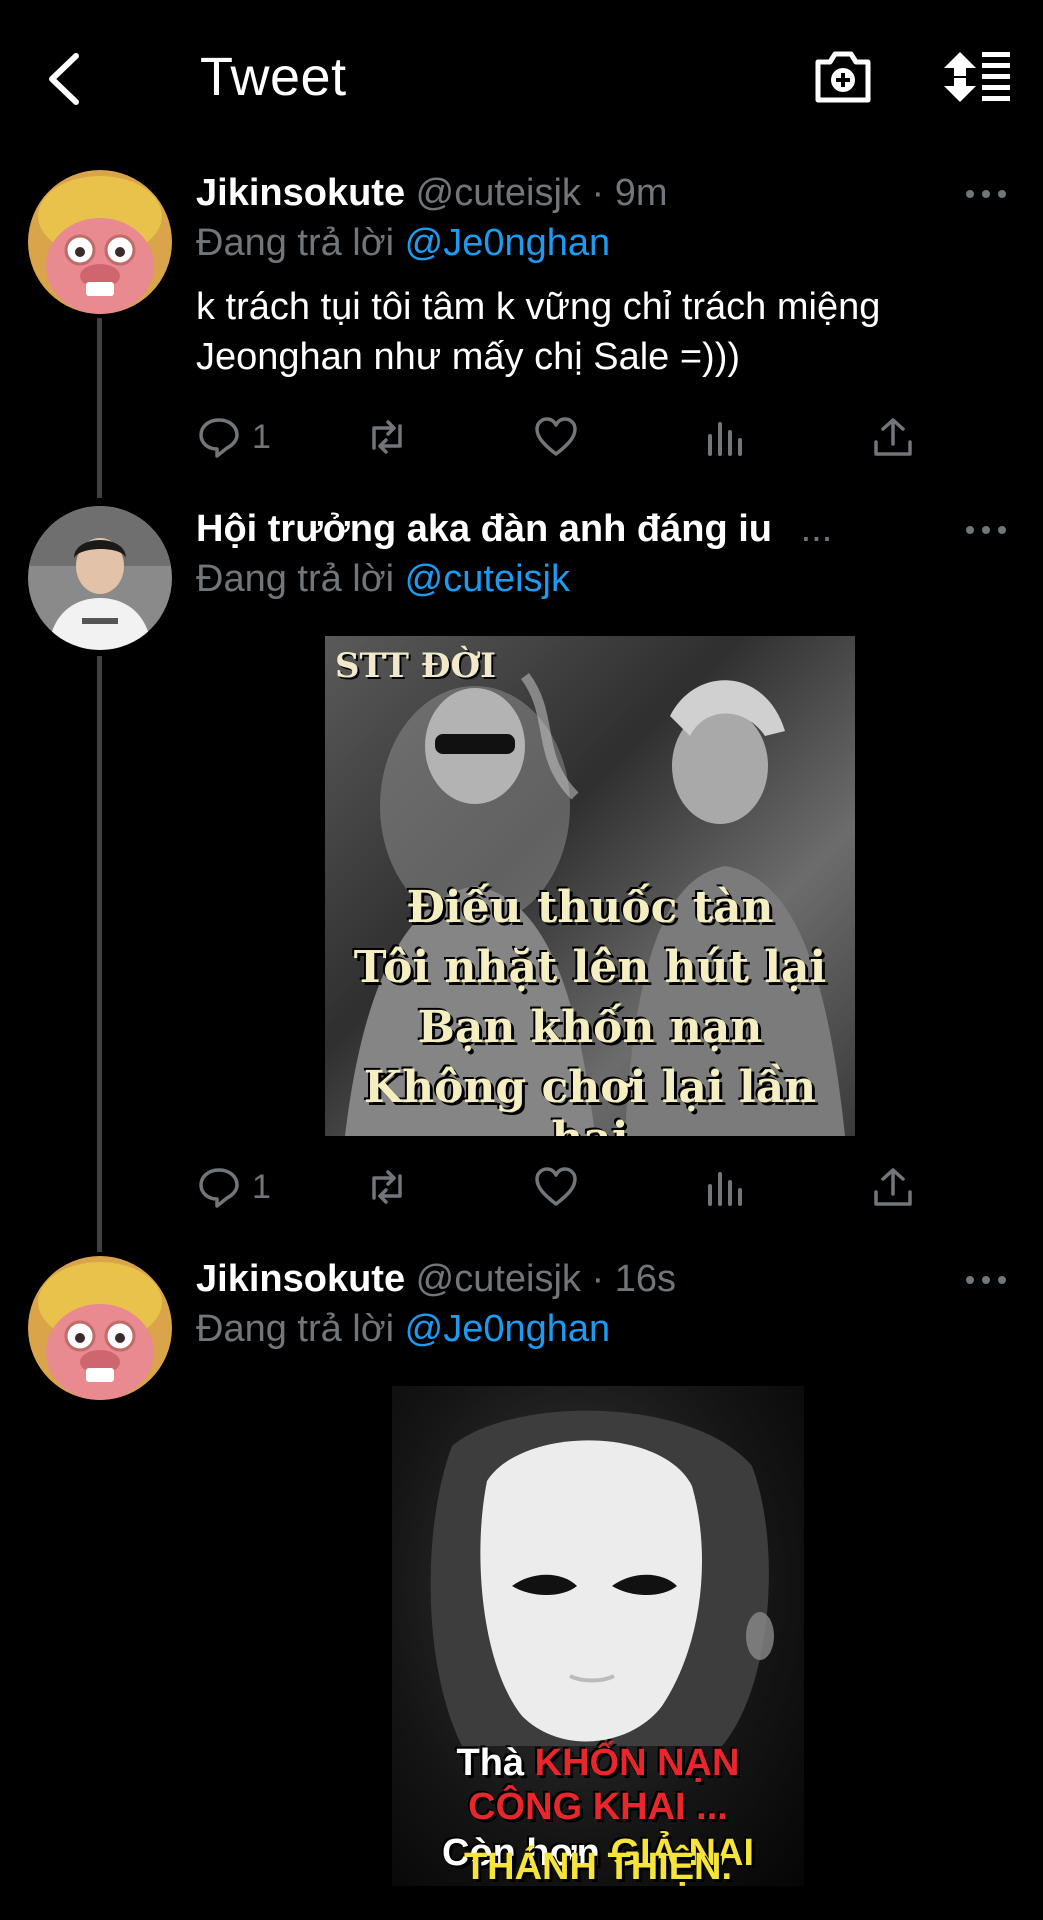 Image resolution: width=1043 pixels, height=1920 pixels. I want to click on back-button, so click(66, 79).